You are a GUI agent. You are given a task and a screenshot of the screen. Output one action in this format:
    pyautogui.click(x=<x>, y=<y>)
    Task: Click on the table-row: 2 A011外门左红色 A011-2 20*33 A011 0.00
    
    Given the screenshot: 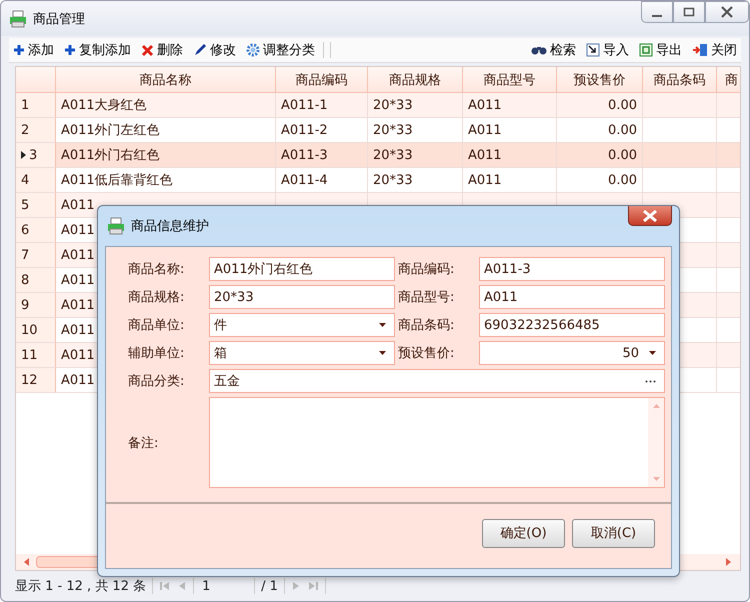 What is the action you would take?
    pyautogui.click(x=378, y=130)
    